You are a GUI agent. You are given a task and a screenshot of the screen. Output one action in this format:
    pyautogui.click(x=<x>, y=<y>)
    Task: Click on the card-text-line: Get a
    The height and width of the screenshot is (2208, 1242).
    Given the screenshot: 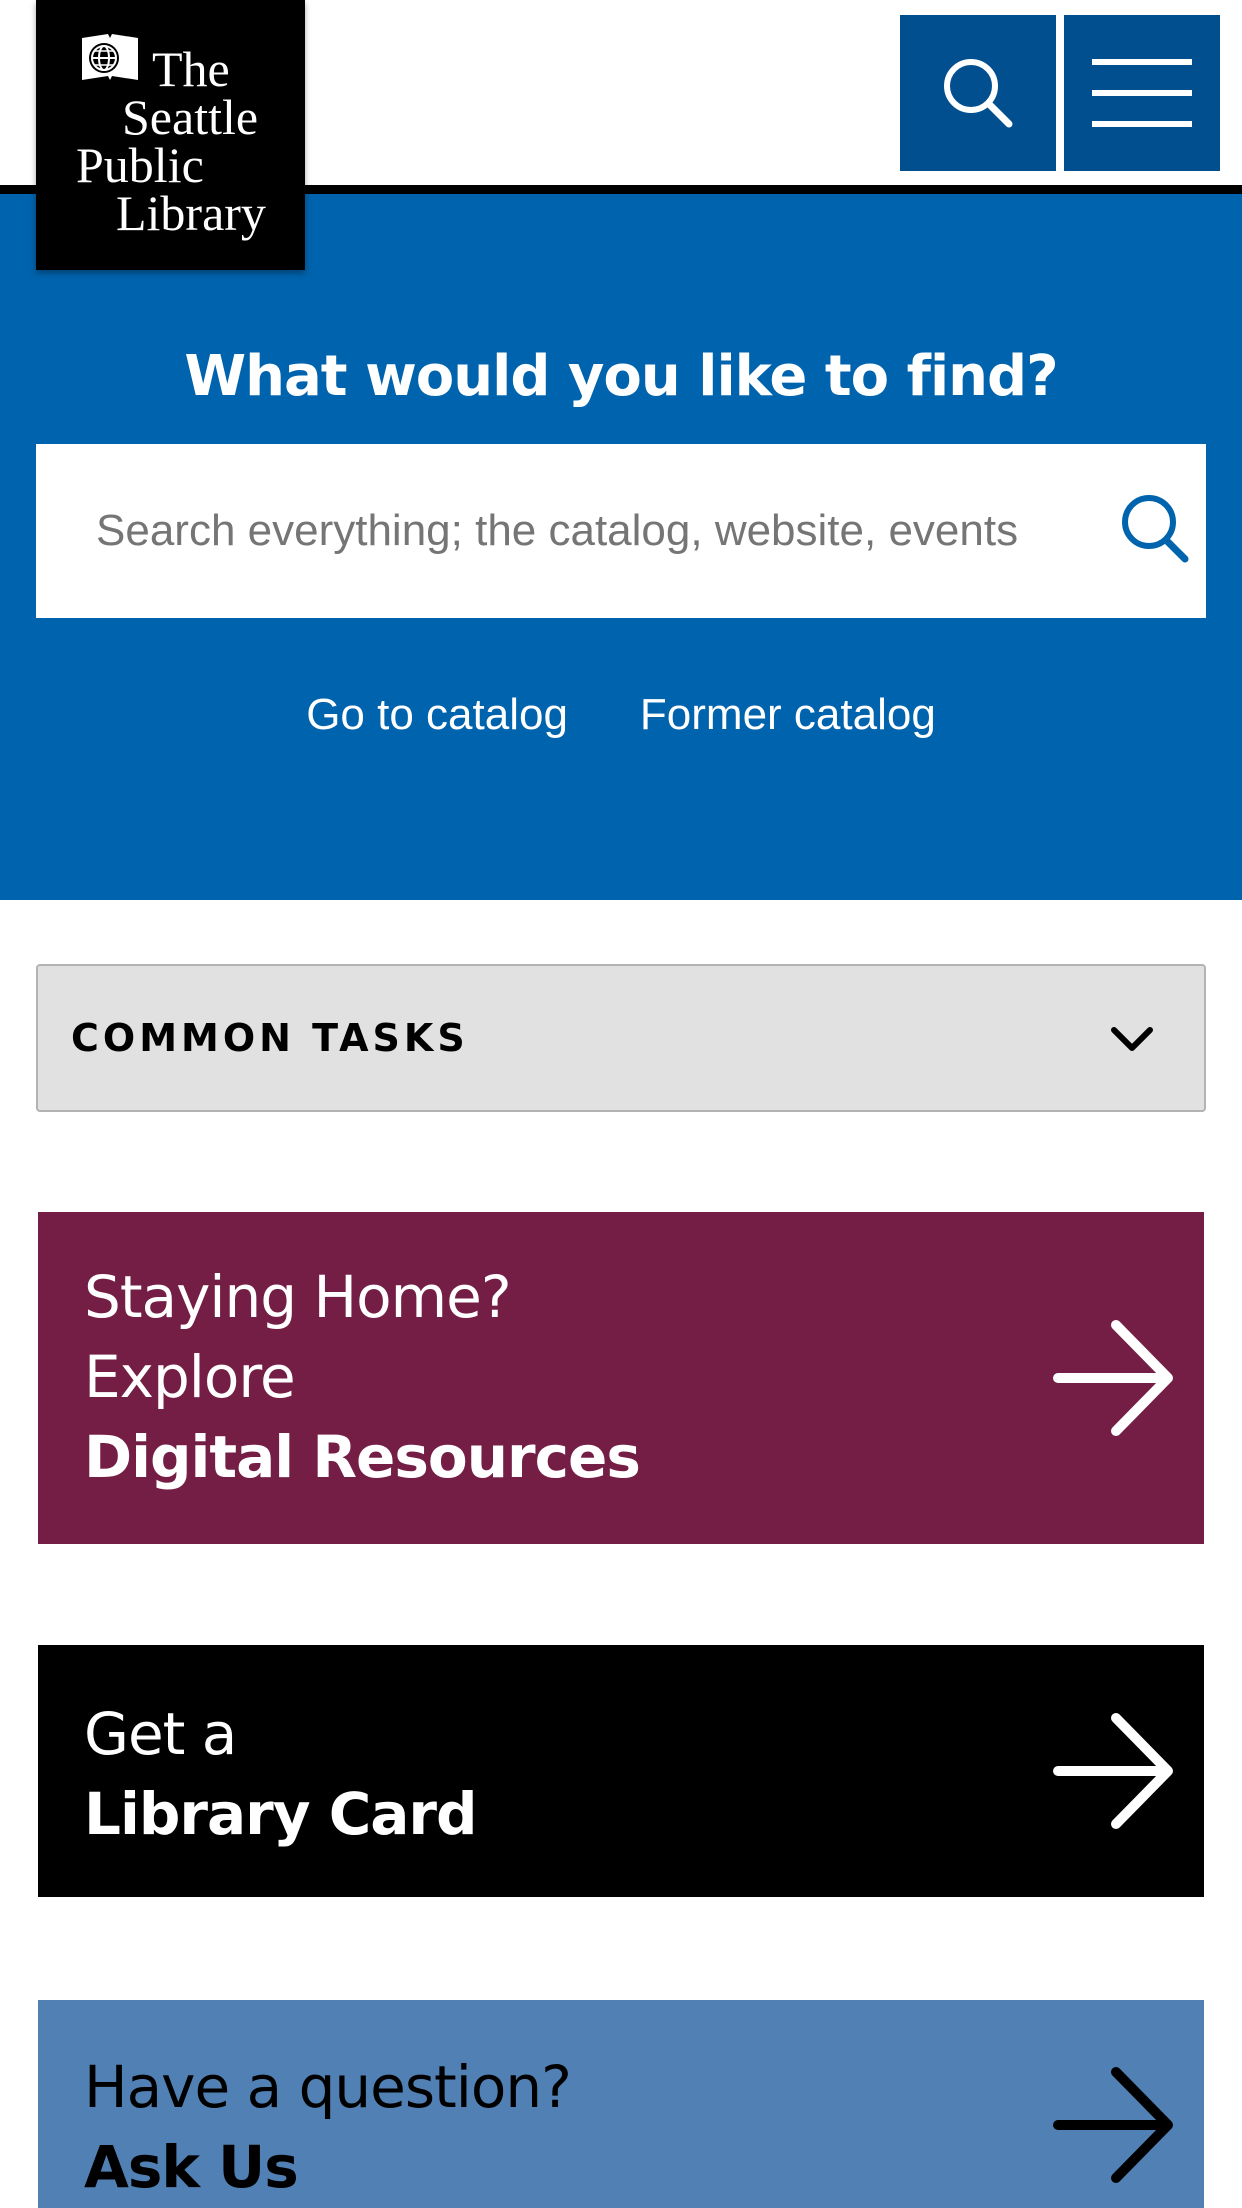 What is the action you would take?
    pyautogui.click(x=160, y=1734)
    